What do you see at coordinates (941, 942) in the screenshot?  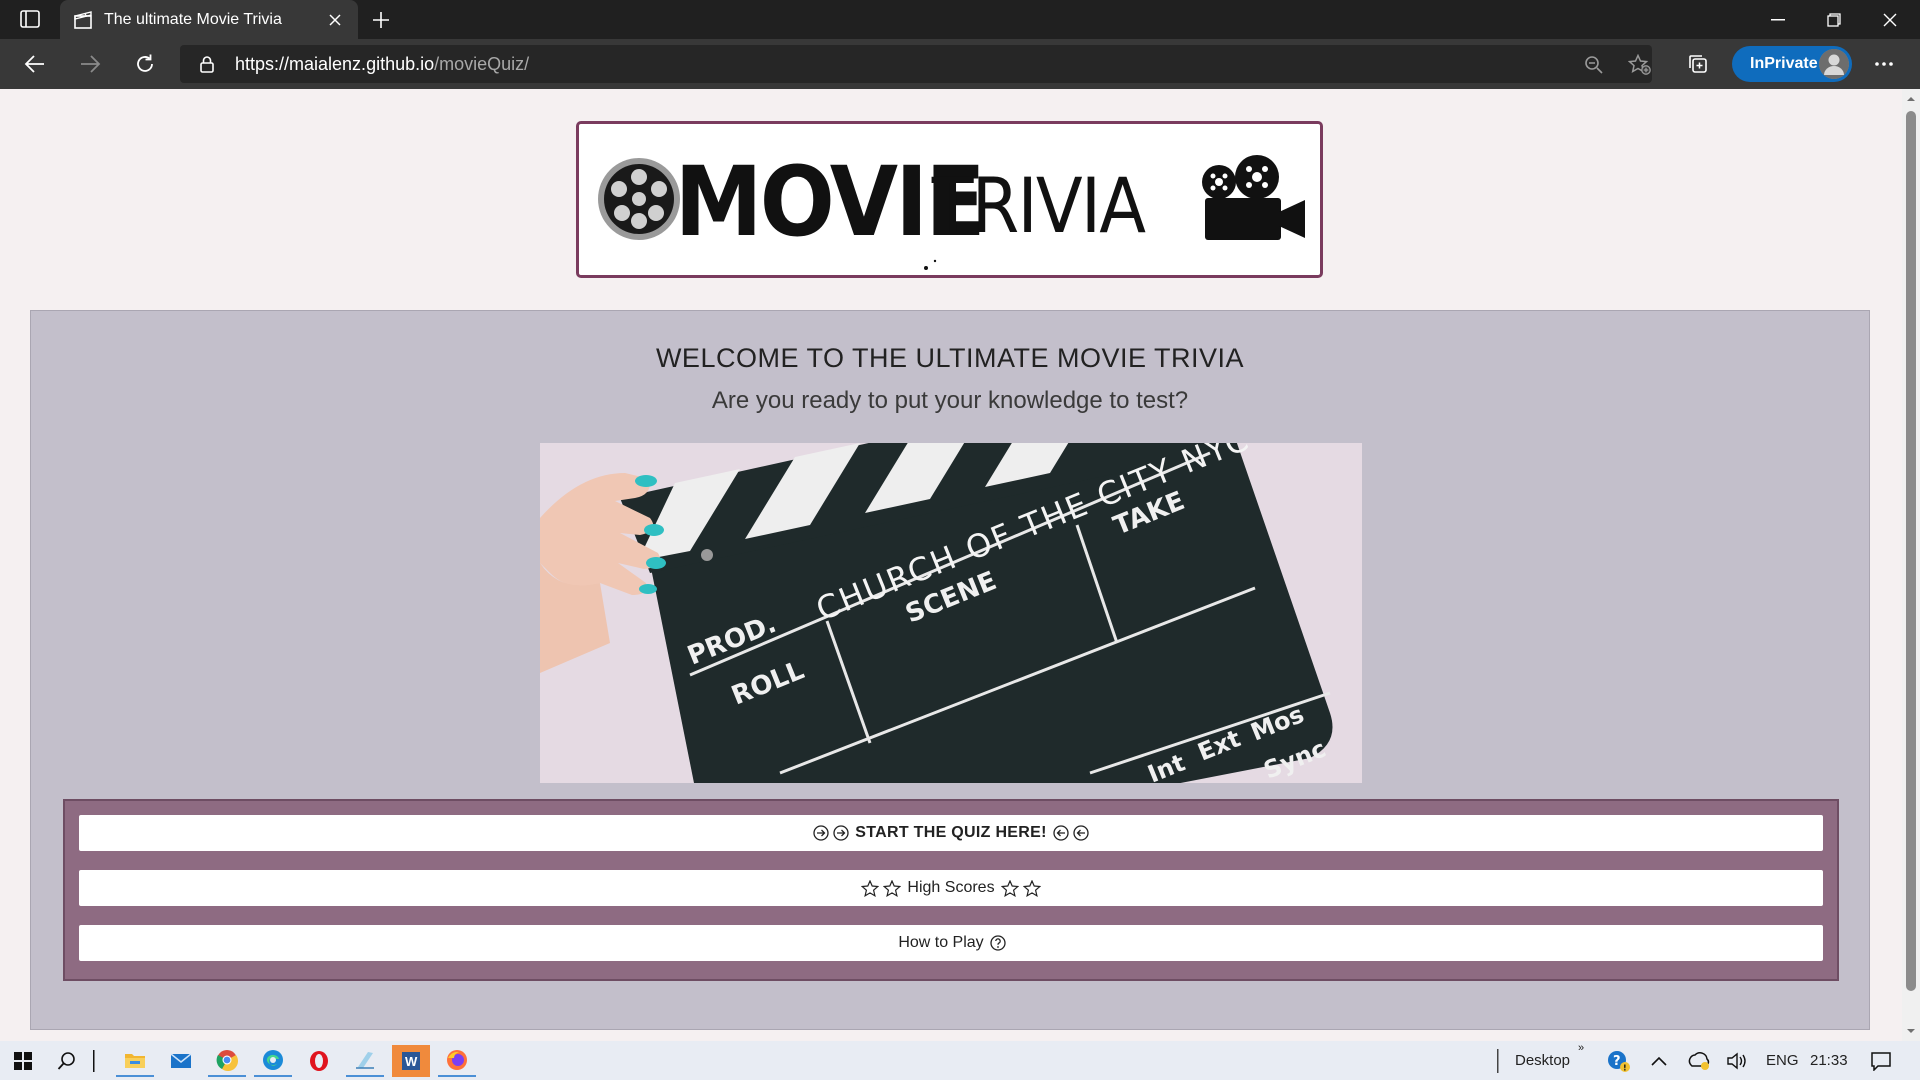 I see `how-to-play-label: How to Play` at bounding box center [941, 942].